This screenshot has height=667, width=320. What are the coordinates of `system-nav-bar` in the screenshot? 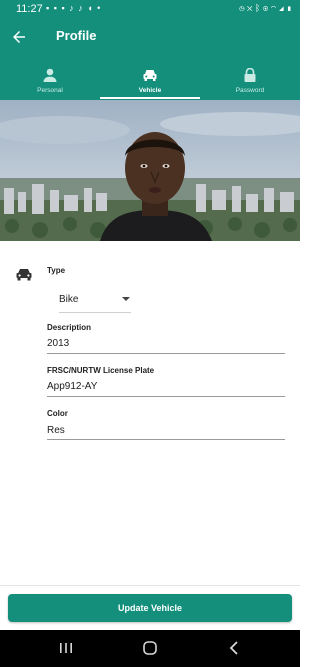 It's located at (150, 648).